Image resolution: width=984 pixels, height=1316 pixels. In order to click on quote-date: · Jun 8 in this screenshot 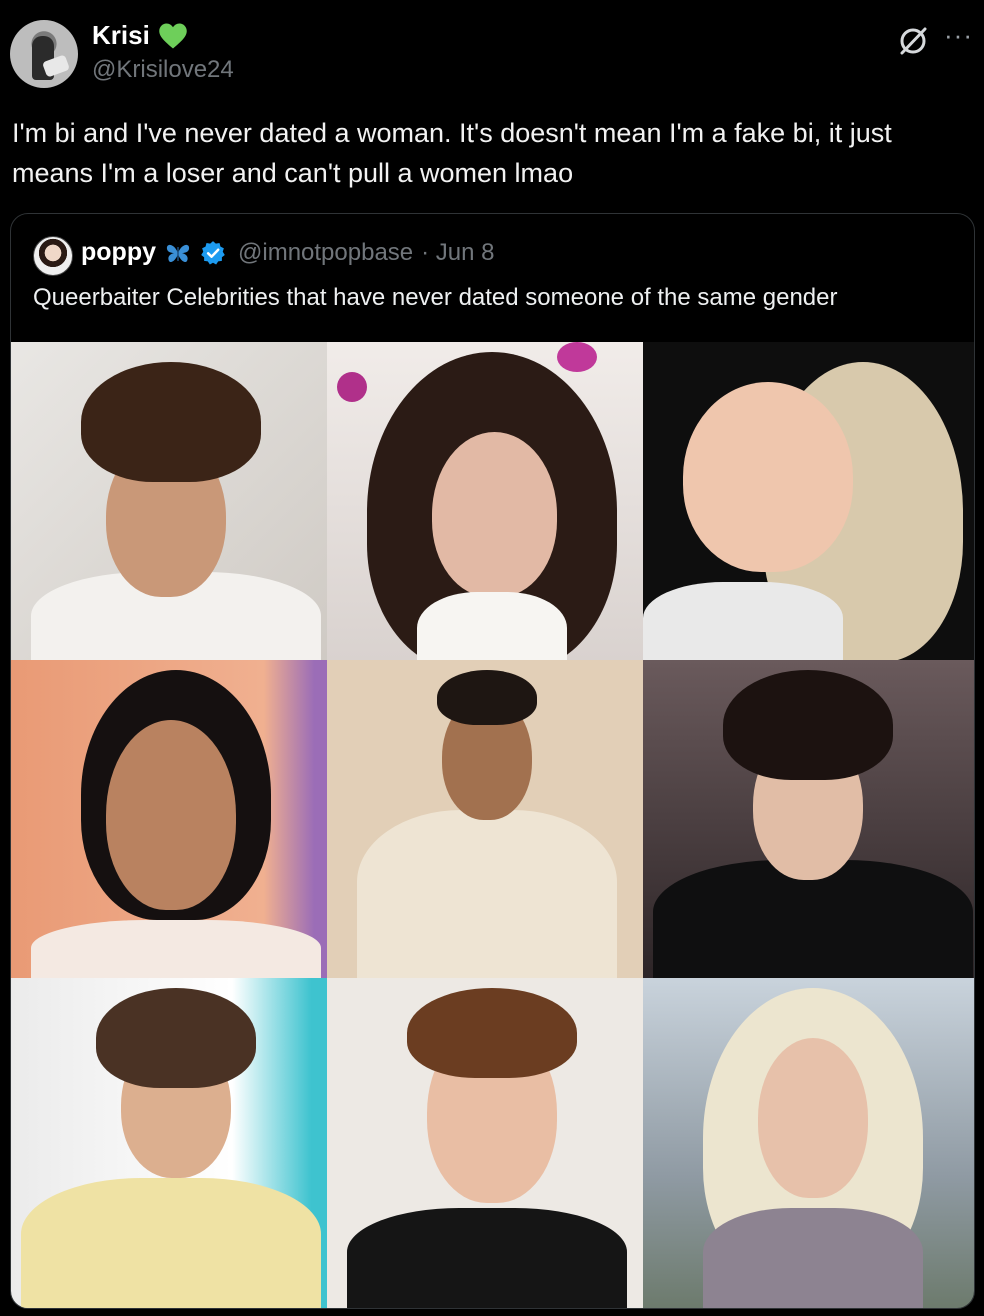, I will do `click(457, 253)`.